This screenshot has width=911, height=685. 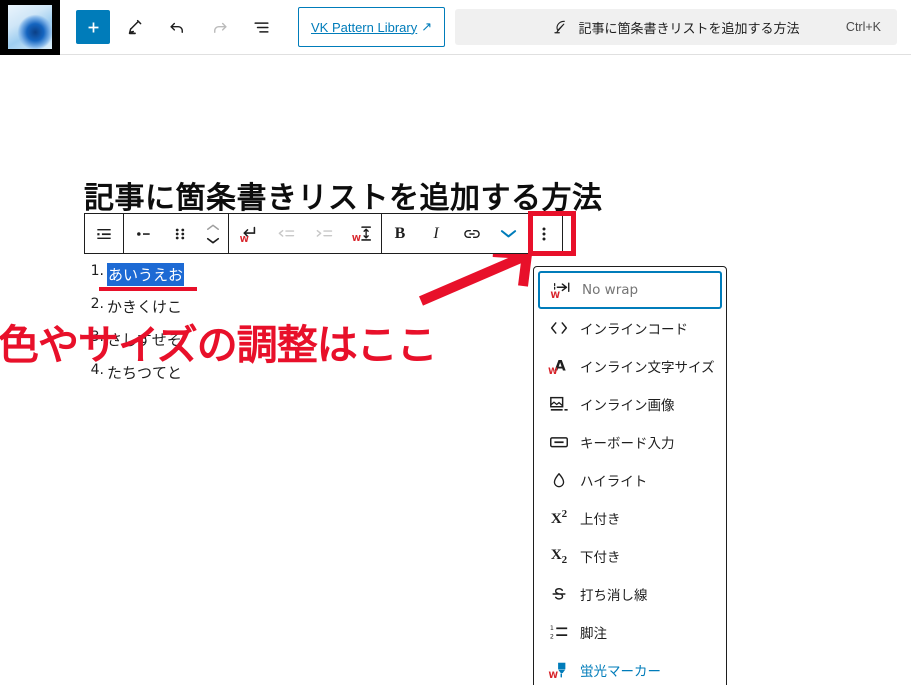 I want to click on vk-line-break-icon: W, so click(x=248, y=234).